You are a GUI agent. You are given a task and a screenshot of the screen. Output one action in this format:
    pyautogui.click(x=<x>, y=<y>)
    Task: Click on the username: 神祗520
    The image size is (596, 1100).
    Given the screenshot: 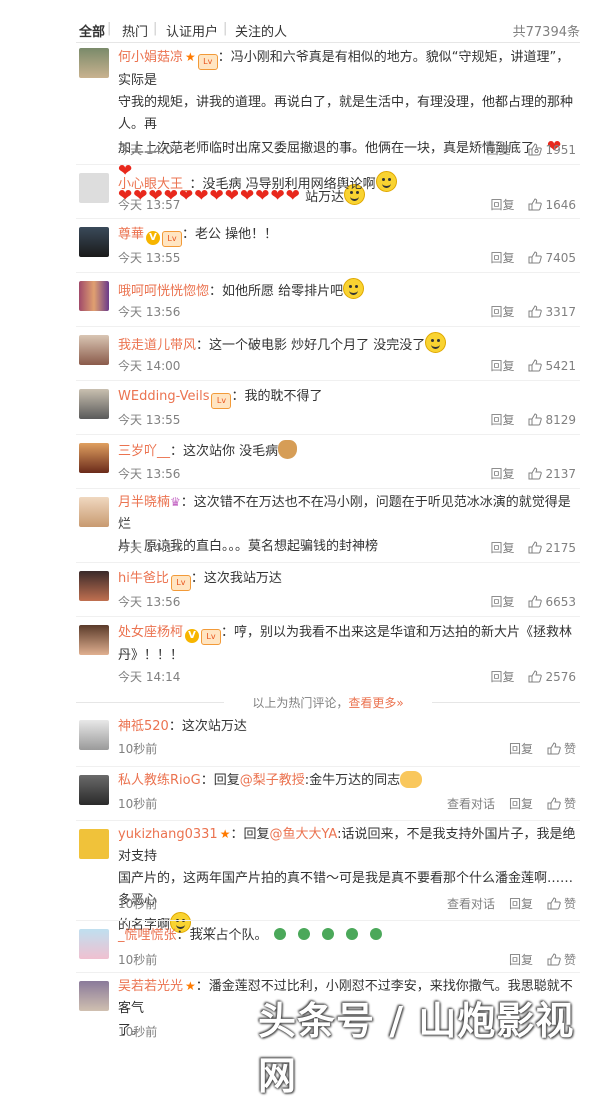 What is the action you would take?
    pyautogui.click(x=143, y=726)
    